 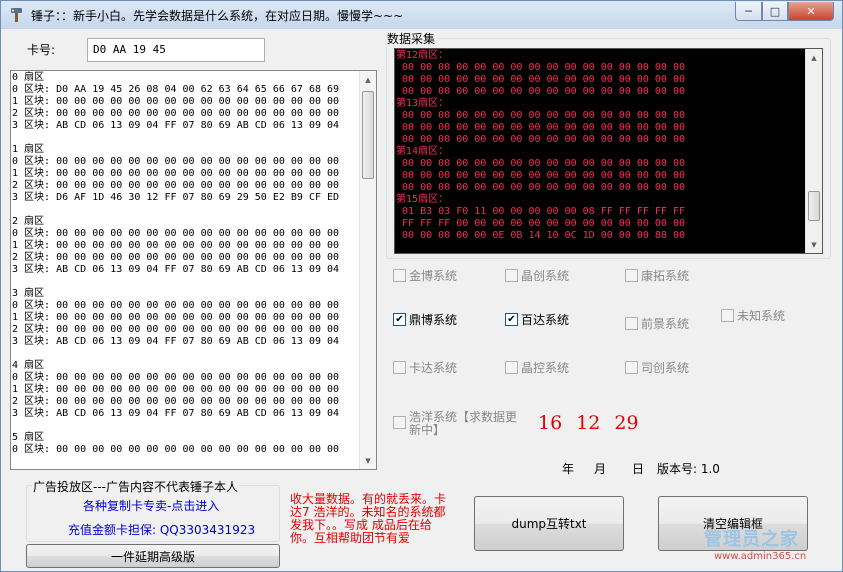 I want to click on system-label: 晶控系统, so click(x=545, y=368).